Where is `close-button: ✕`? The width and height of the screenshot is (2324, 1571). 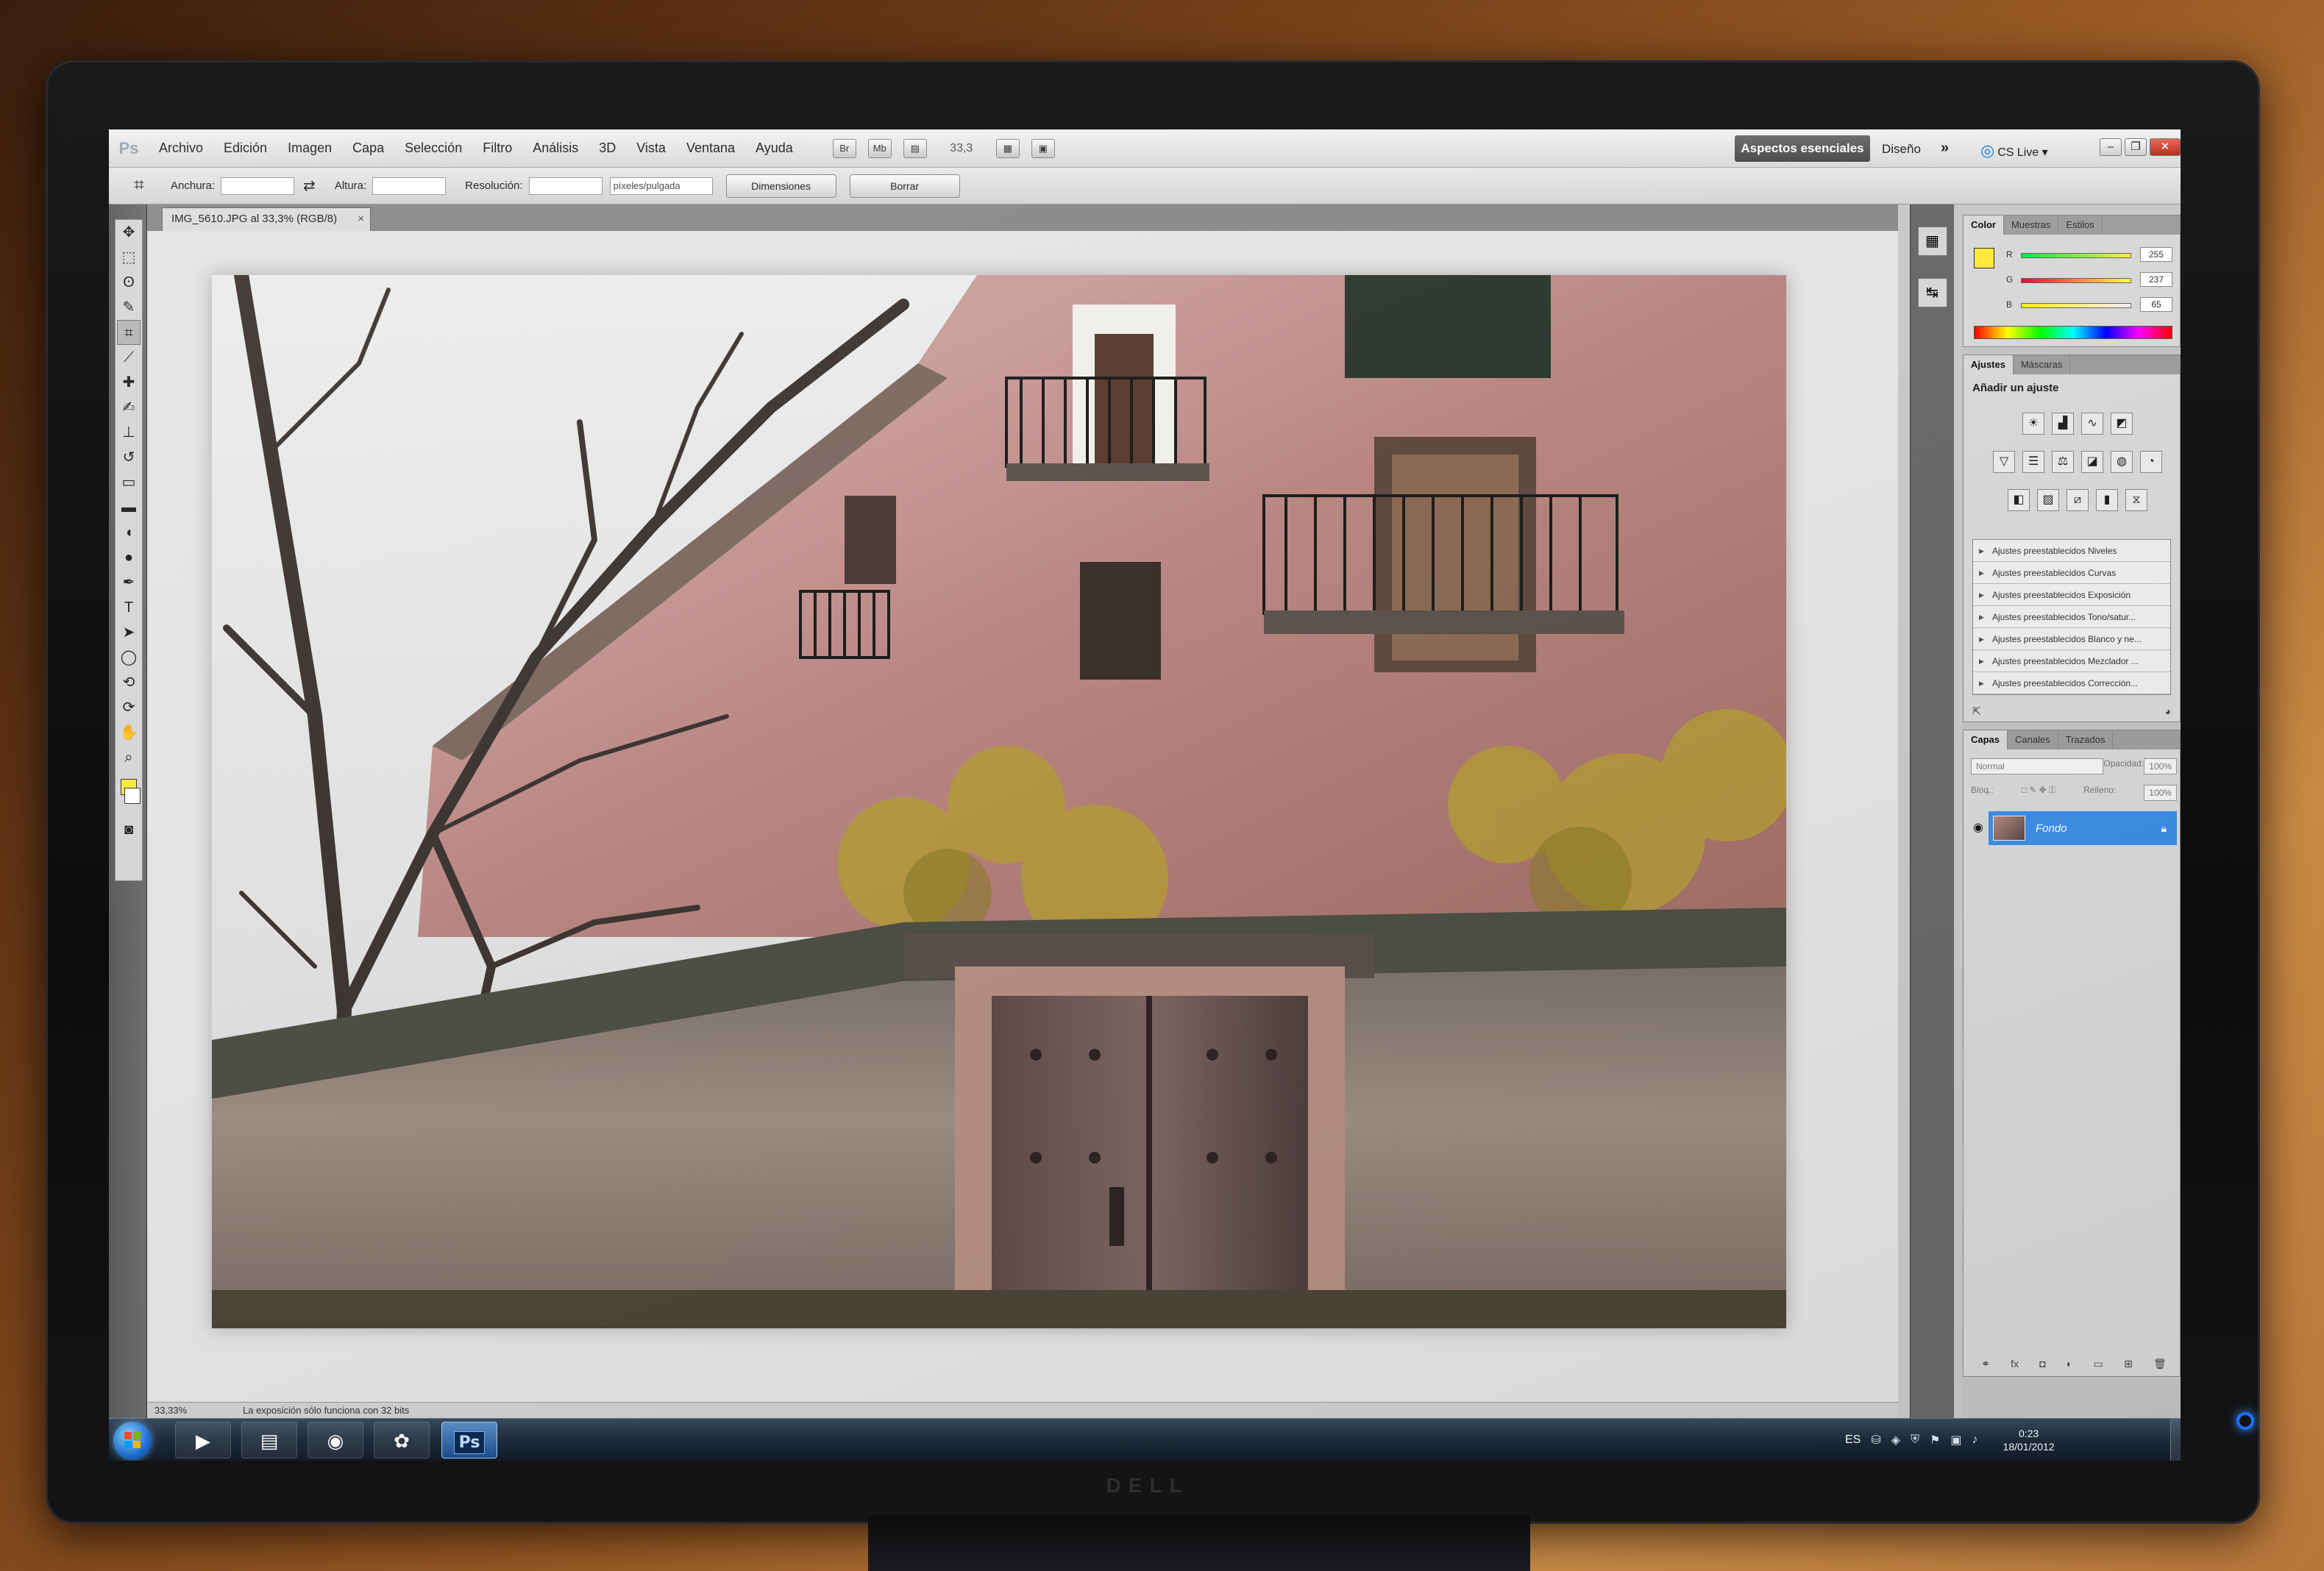
close-button: ✕ is located at coordinates (2165, 147).